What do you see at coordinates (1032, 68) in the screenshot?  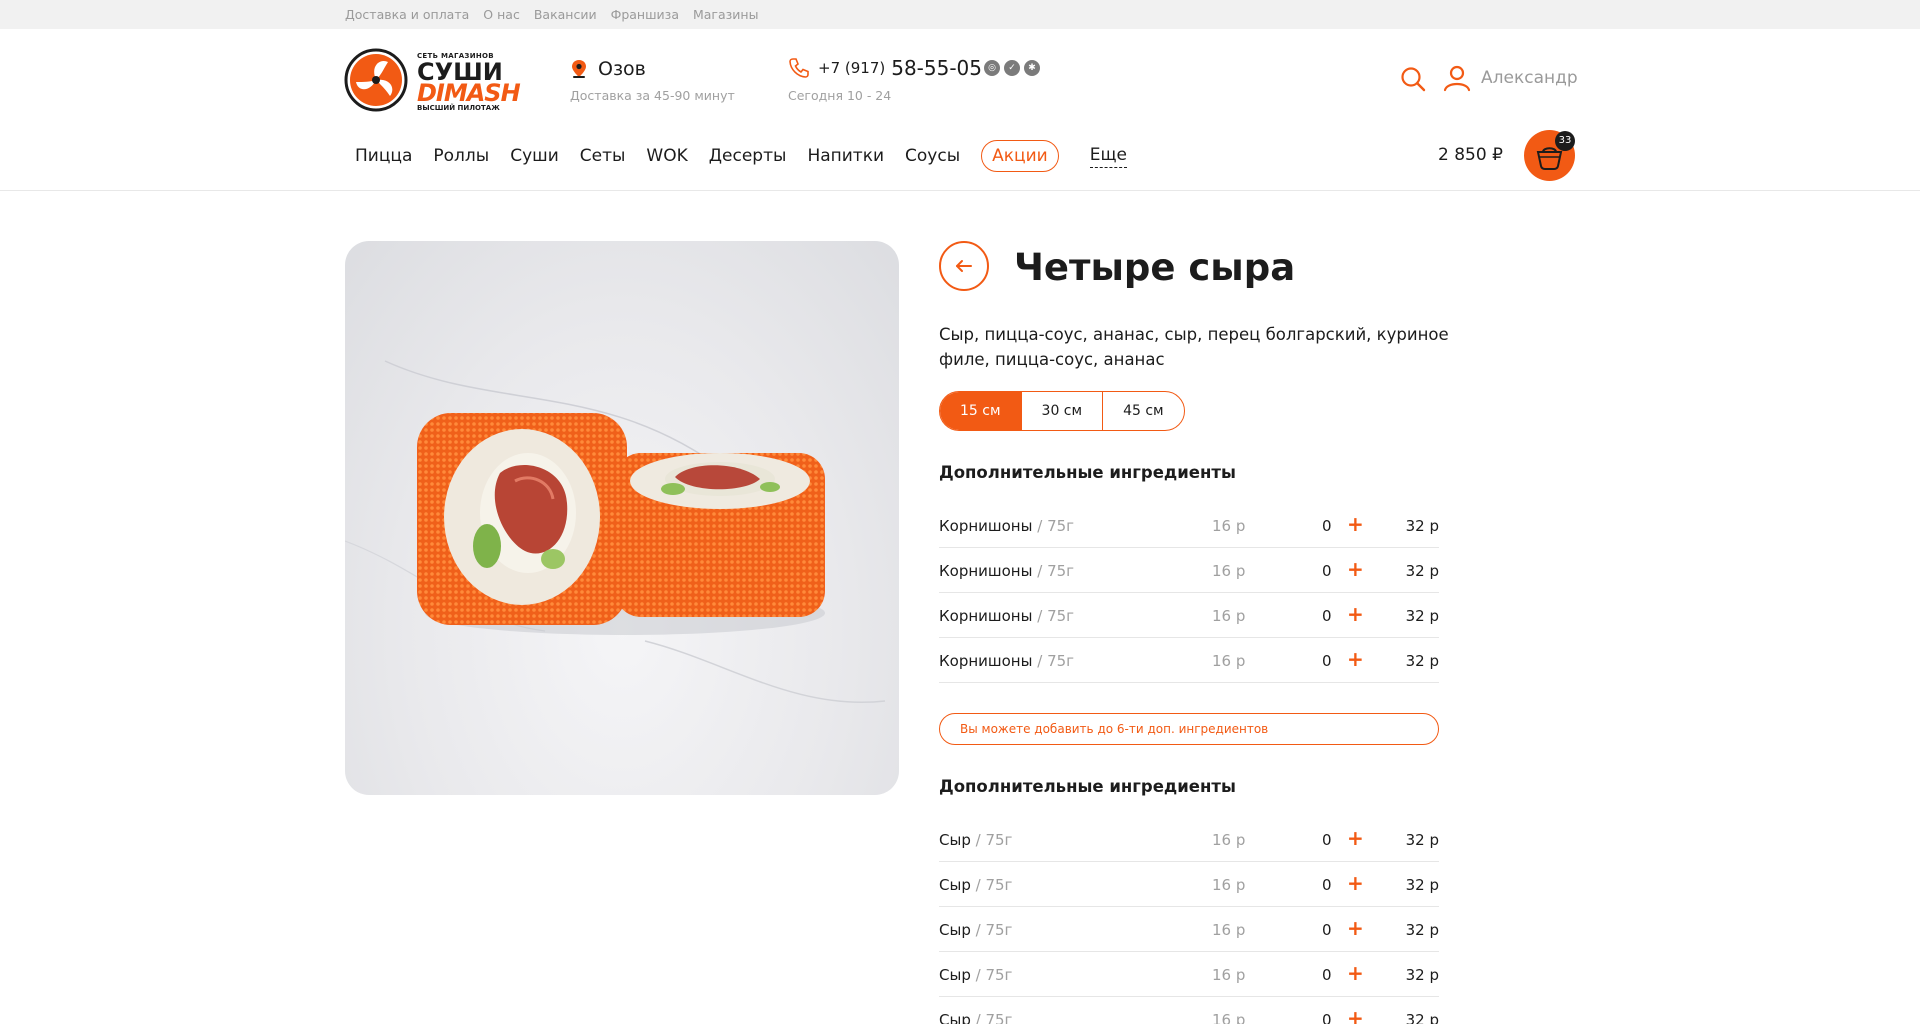 I see `social-icon: ✱` at bounding box center [1032, 68].